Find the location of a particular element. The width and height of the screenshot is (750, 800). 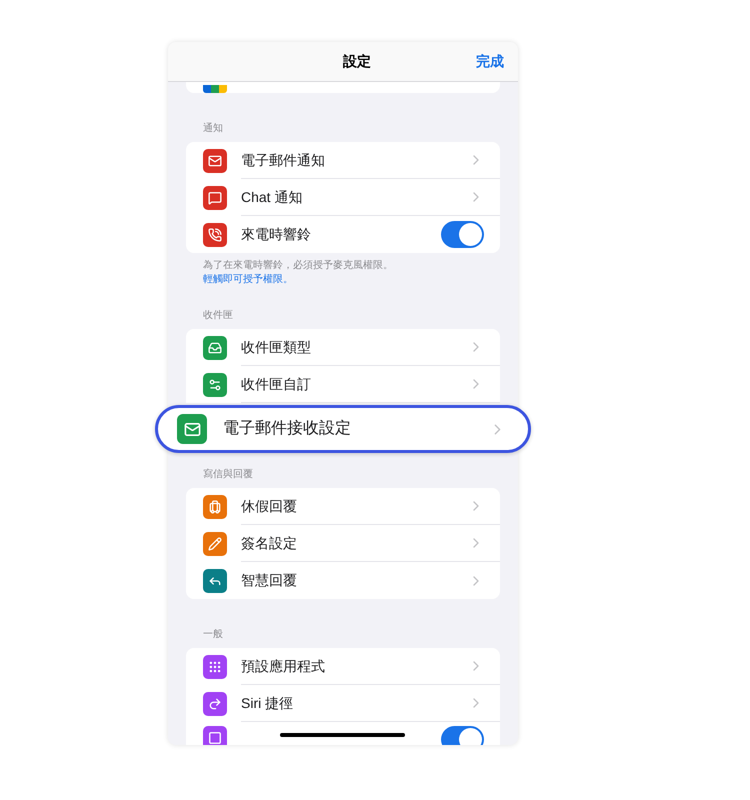

setting-label: 預設應用程式 is located at coordinates (354, 666).